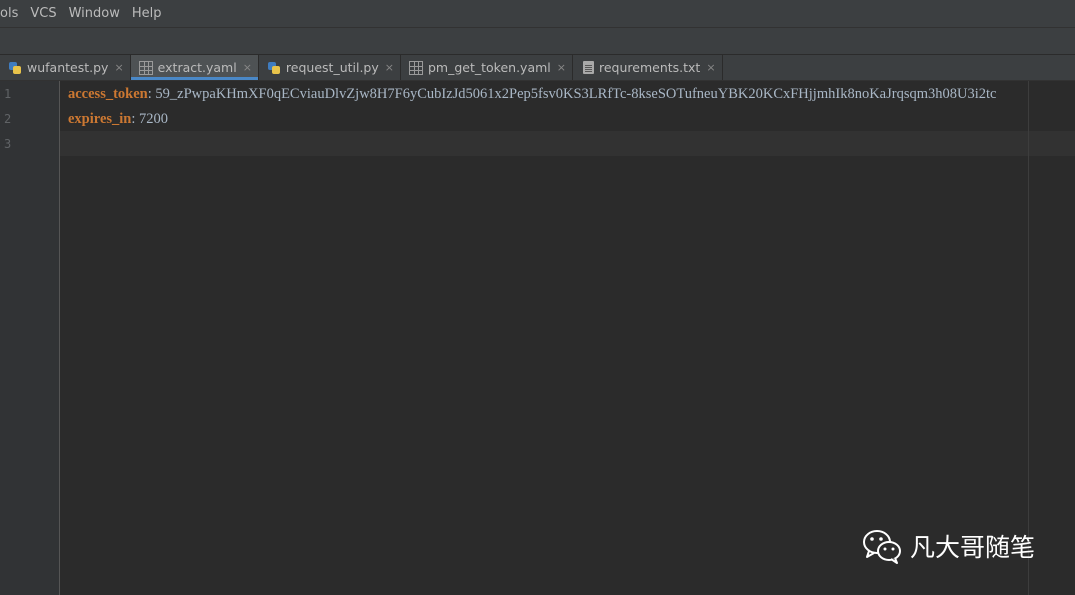  I want to click on yaml-key: expires_in, so click(100, 119).